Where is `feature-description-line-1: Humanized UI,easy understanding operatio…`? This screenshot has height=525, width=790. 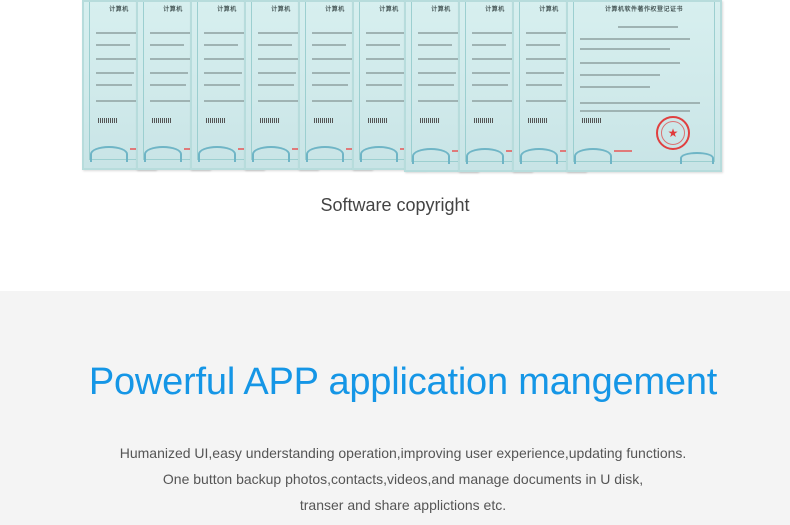 feature-description-line-1: Humanized UI,easy understanding operatio… is located at coordinates (403, 453).